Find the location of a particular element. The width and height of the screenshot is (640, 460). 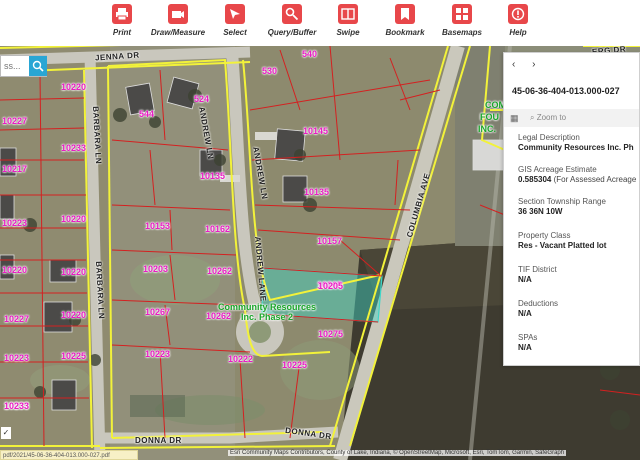

help-button: Help is located at coordinates (518, 24).